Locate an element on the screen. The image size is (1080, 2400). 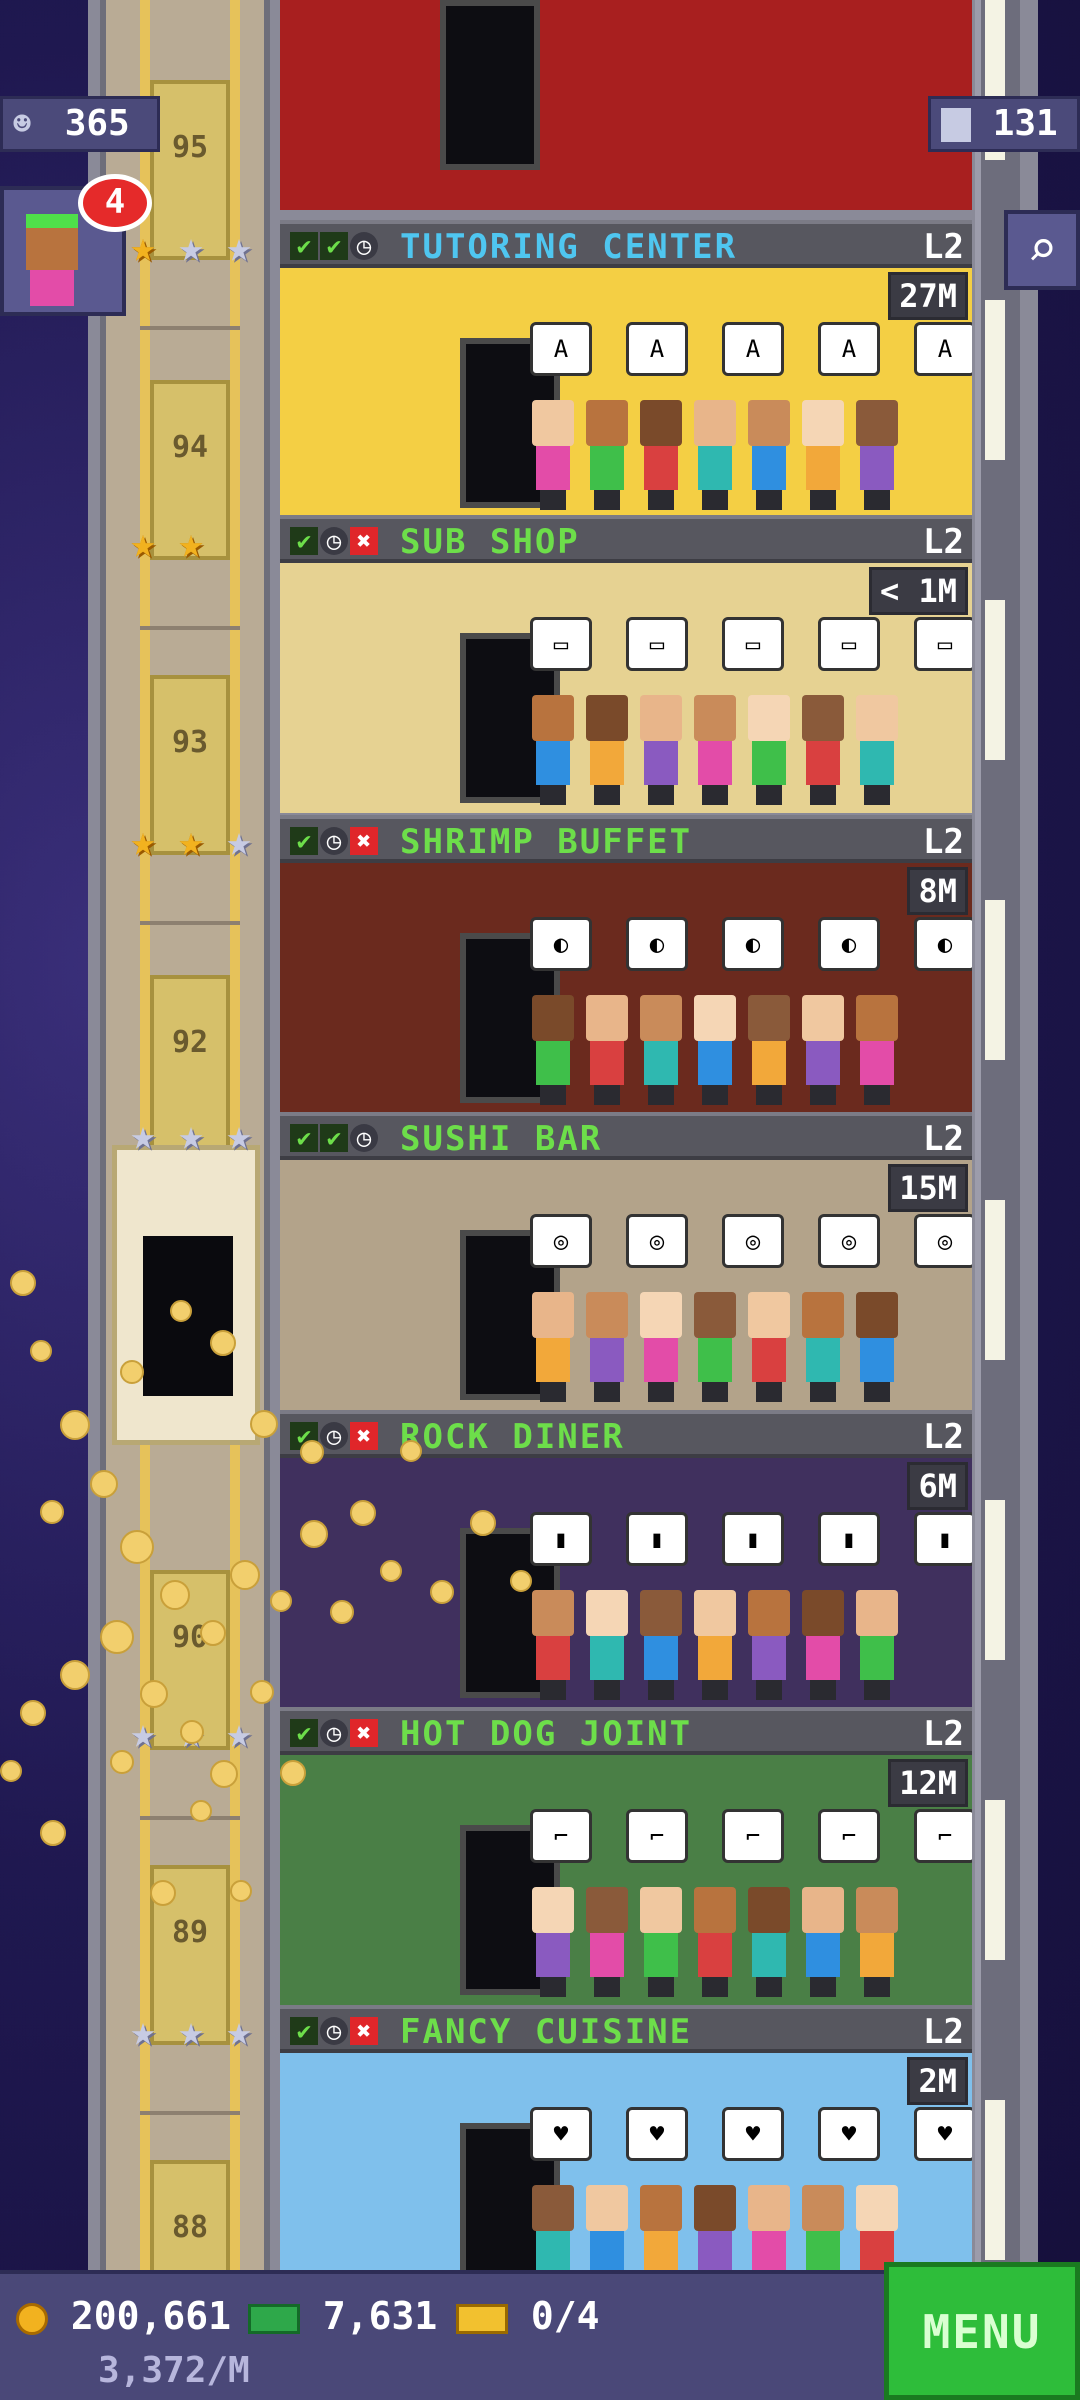
floor-stock-value: < 1M is located at coordinates (918, 591).